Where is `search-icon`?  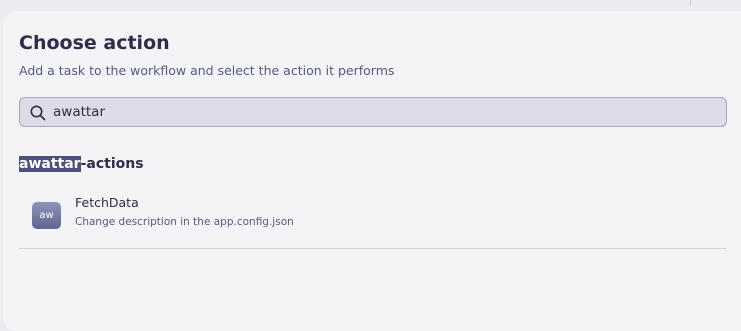
search-icon is located at coordinates (38, 113).